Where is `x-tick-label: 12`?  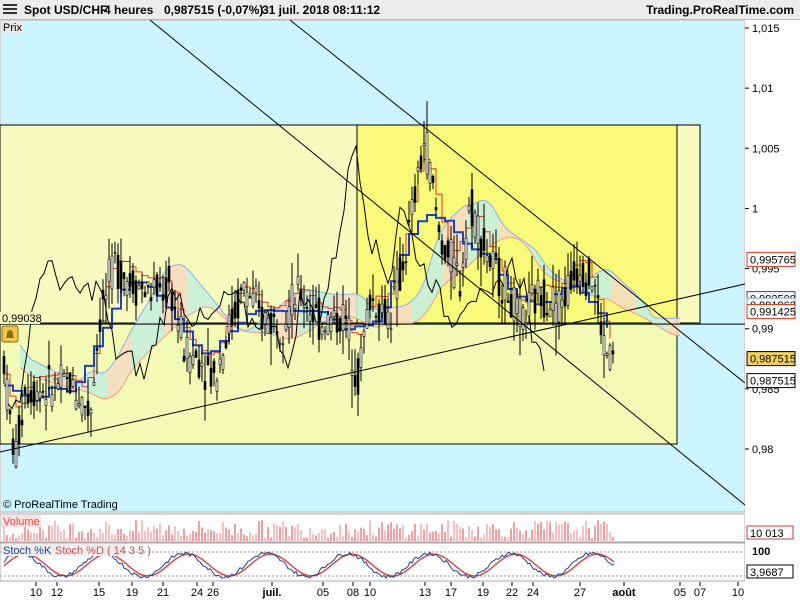
x-tick-label: 12 is located at coordinates (57, 593).